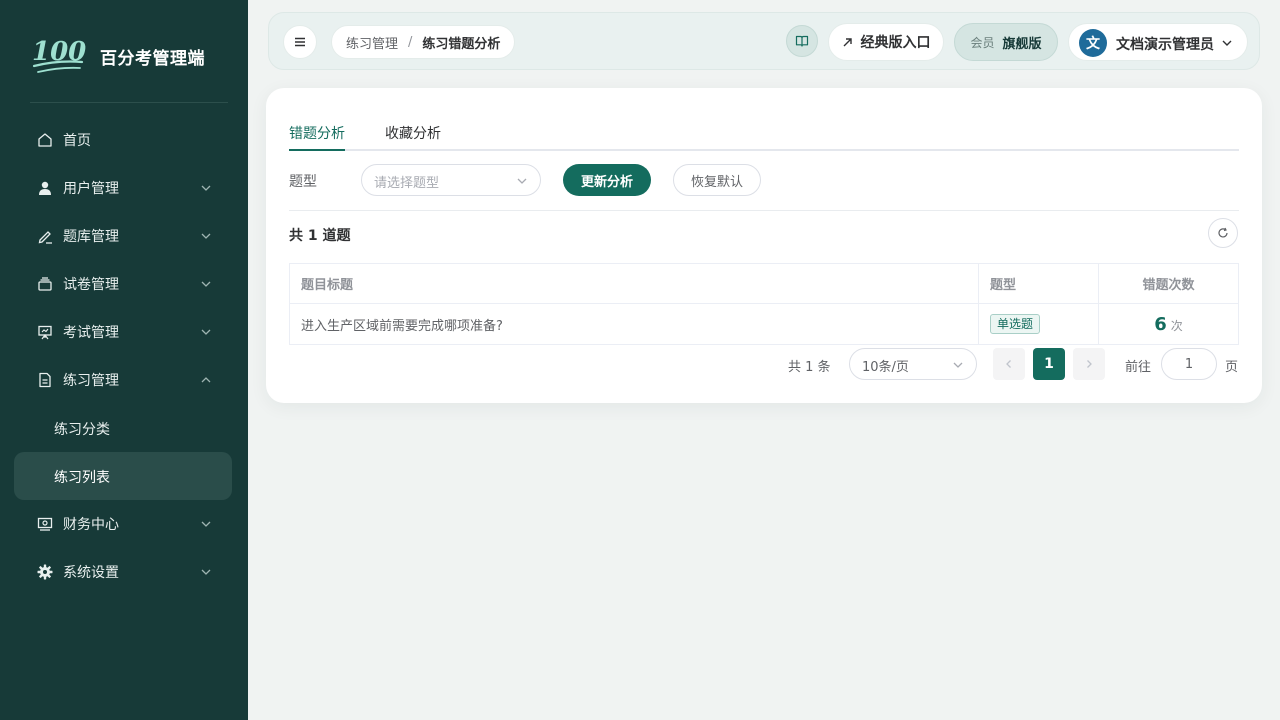  What do you see at coordinates (45, 188) in the screenshot?
I see `user-icon` at bounding box center [45, 188].